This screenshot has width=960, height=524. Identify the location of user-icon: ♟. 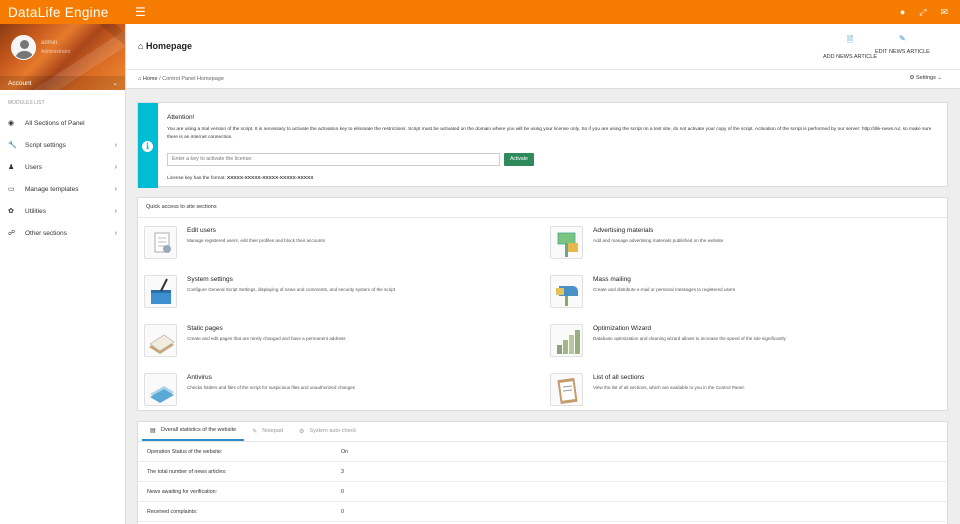
(11, 167).